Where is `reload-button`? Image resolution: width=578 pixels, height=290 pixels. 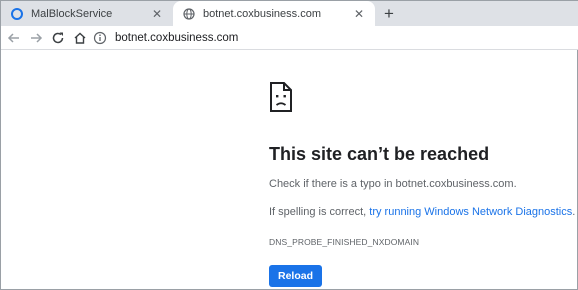
reload-button is located at coordinates (58, 38).